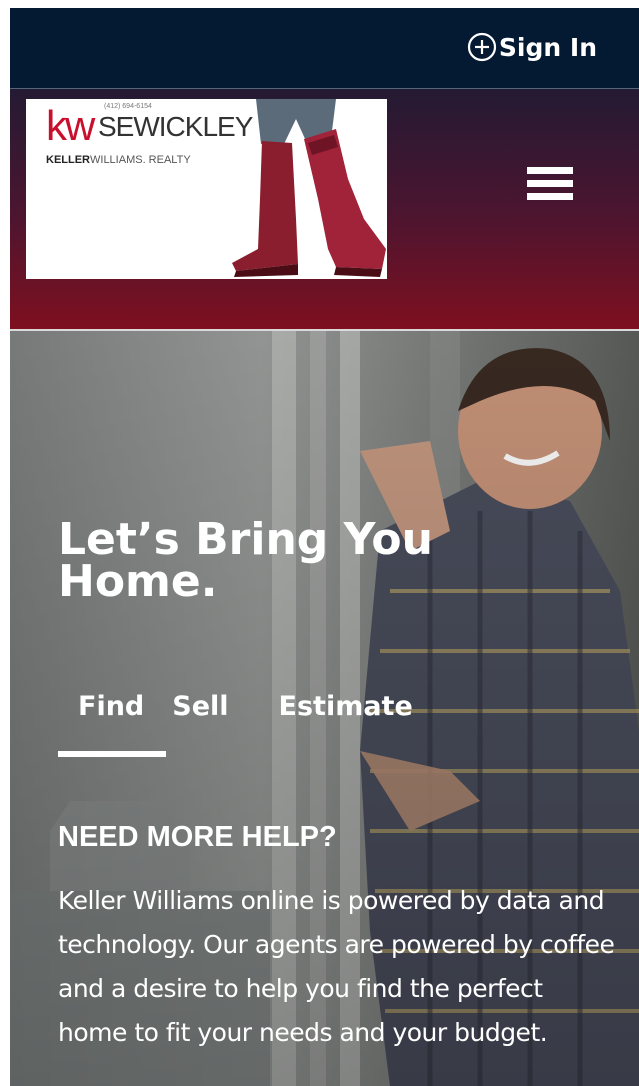 This screenshot has height=1086, width=639. What do you see at coordinates (200, 707) in the screenshot?
I see `tab-sell: Sell` at bounding box center [200, 707].